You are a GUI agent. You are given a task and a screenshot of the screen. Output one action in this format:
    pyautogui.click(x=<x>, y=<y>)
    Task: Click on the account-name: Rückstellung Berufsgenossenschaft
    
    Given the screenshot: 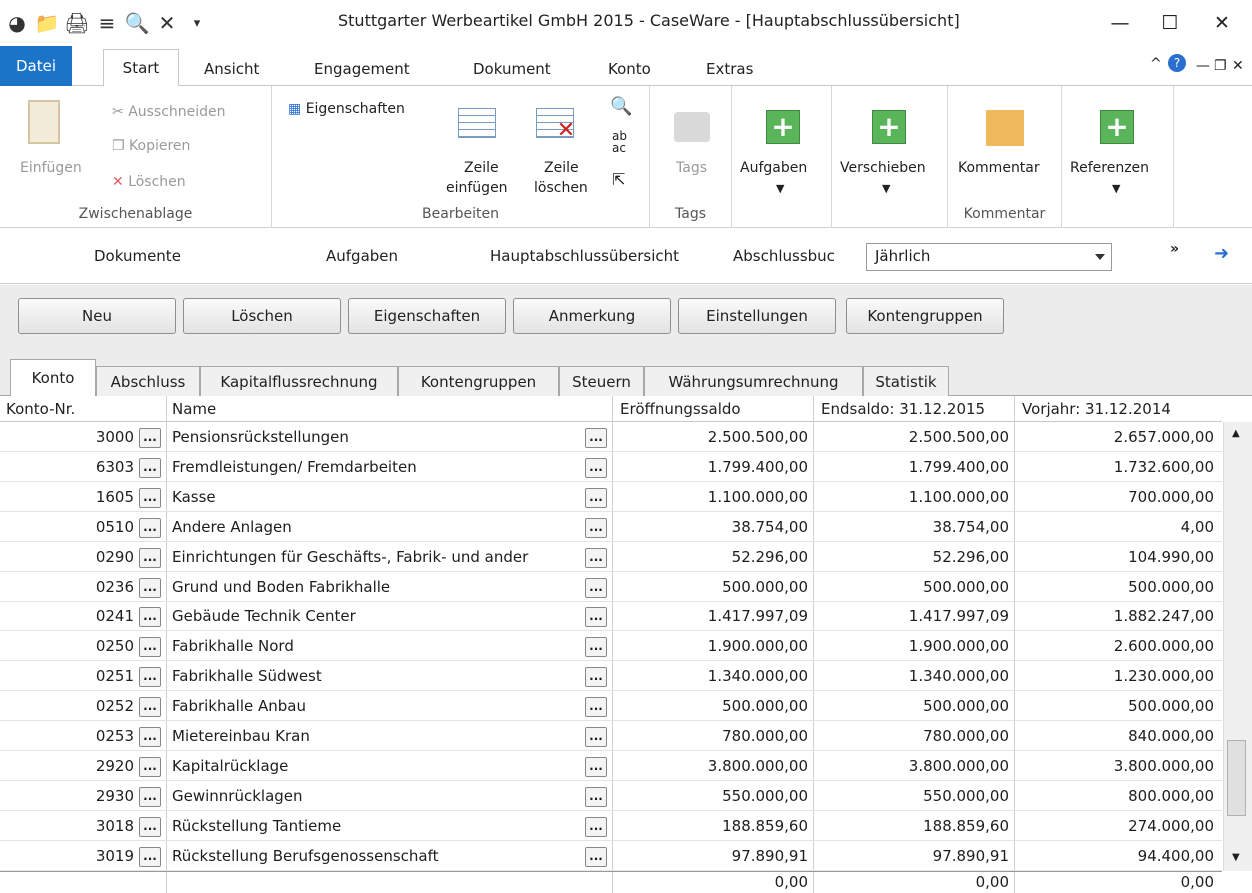 What is the action you would take?
    pyautogui.click(x=377, y=856)
    